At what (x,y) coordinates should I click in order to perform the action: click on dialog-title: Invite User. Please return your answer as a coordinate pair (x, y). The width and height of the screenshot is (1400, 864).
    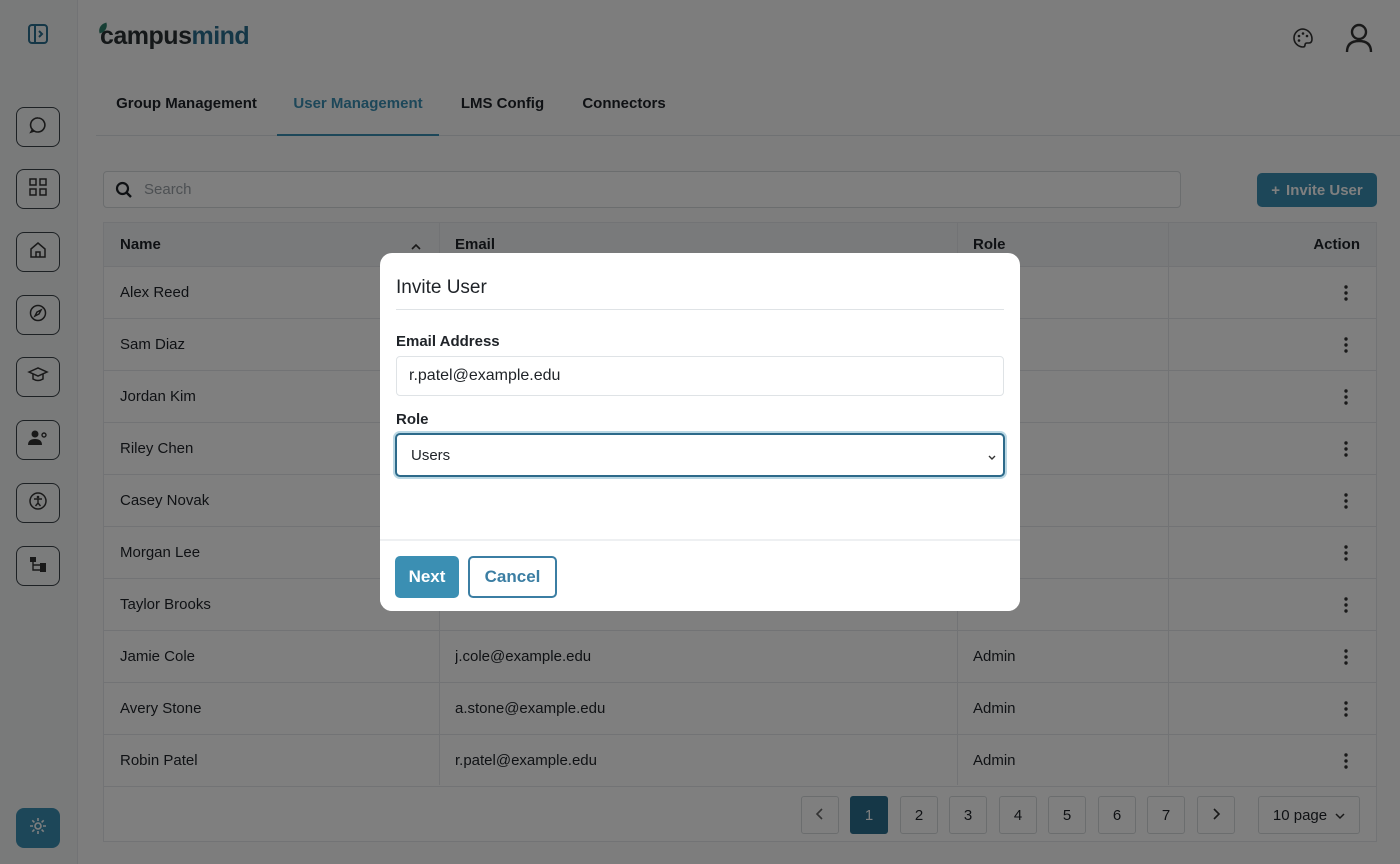
    Looking at the image, I should click on (441, 287).